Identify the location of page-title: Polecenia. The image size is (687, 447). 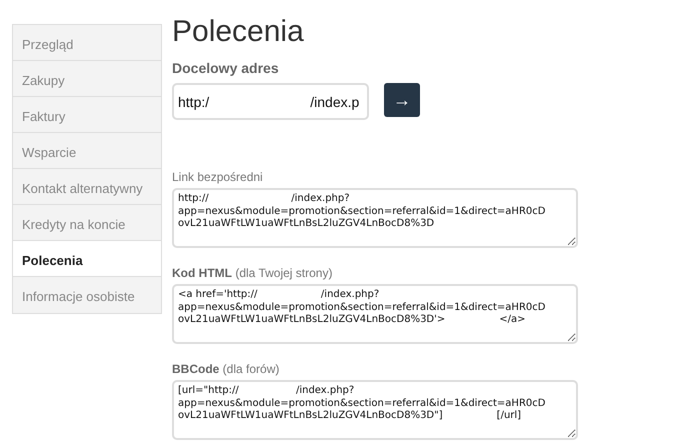
(238, 32).